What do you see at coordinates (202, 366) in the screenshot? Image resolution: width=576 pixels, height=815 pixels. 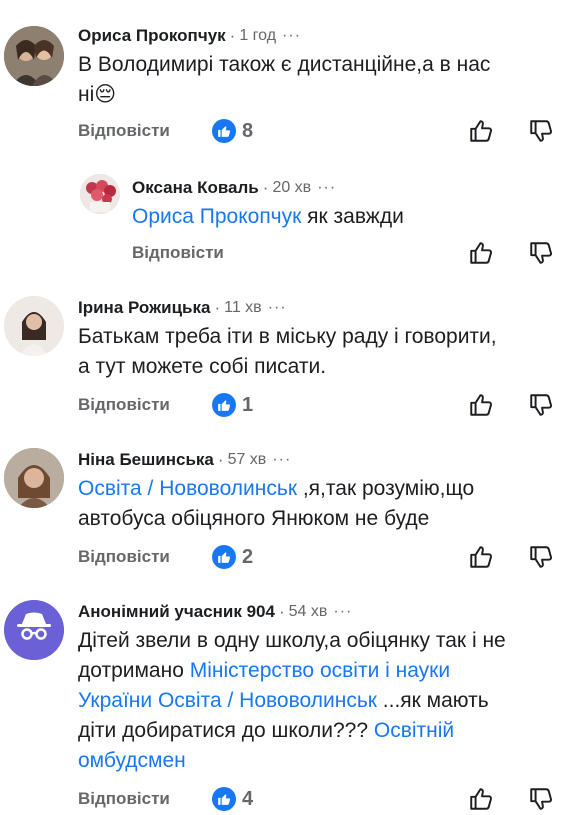 I see `comment-text-line: а тут можете собі писати.` at bounding box center [202, 366].